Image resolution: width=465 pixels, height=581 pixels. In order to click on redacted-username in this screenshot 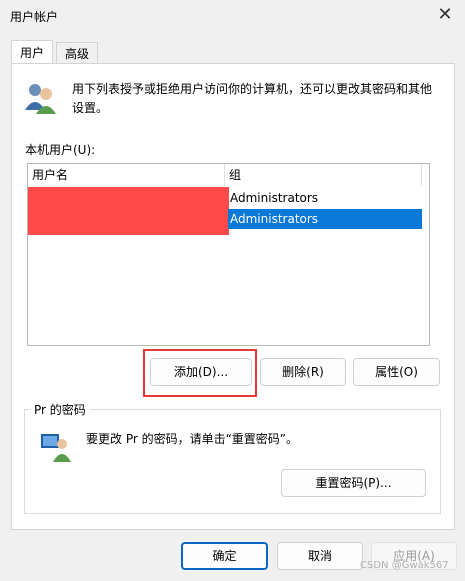, I will do `click(128, 211)`.